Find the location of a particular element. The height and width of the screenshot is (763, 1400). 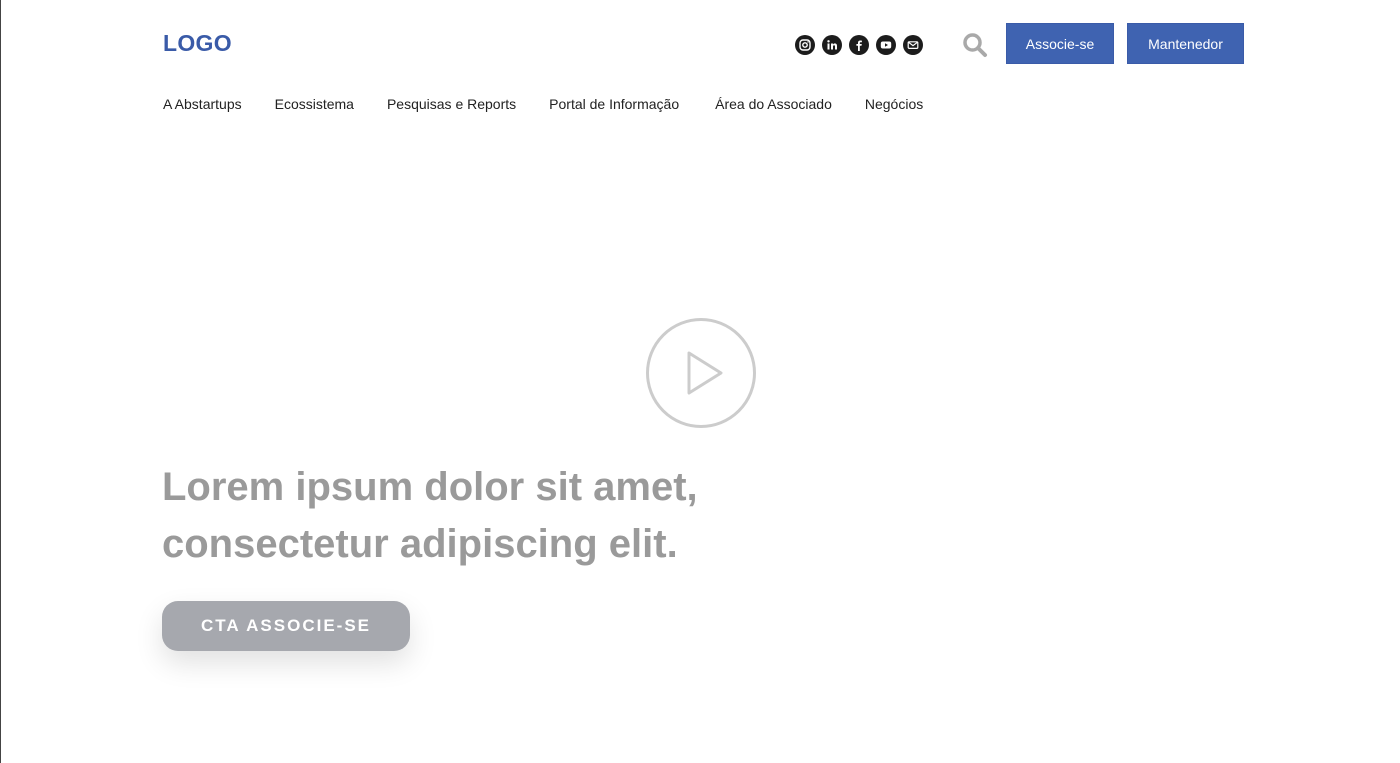

social-links is located at coordinates (859, 45).